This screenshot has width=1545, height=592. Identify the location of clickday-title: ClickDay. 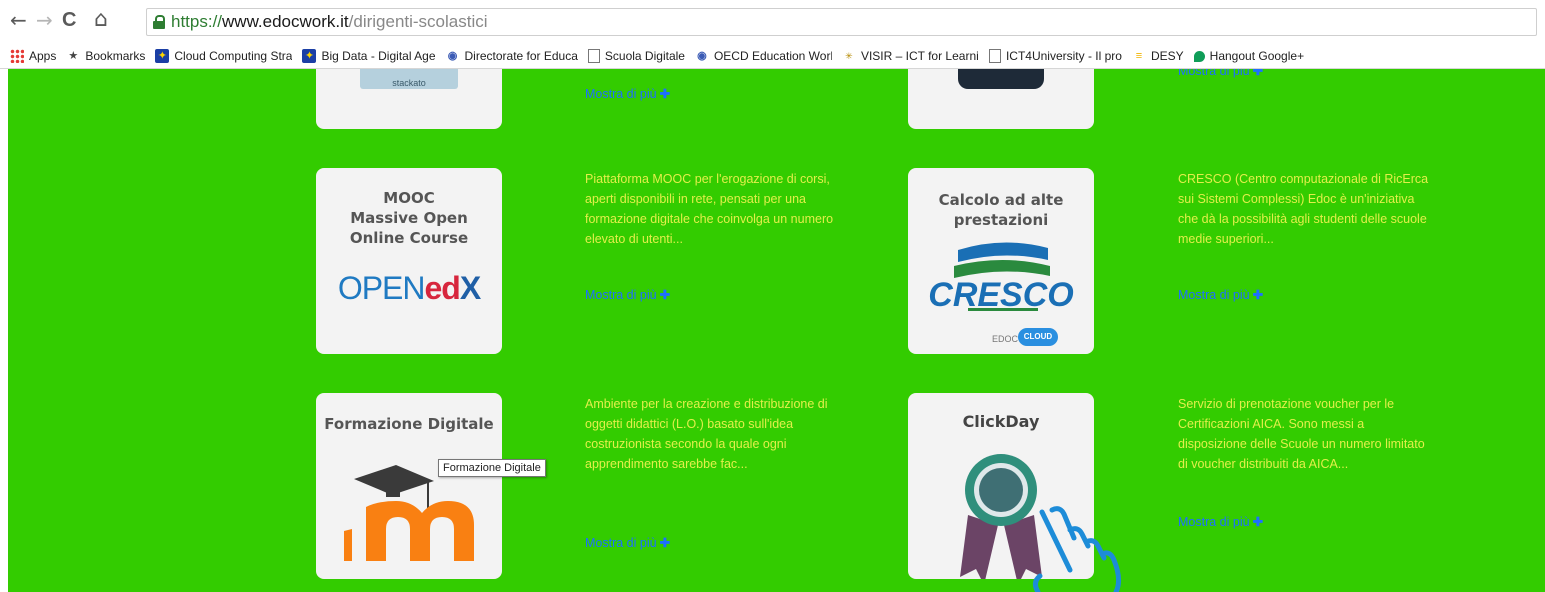
(1001, 421).